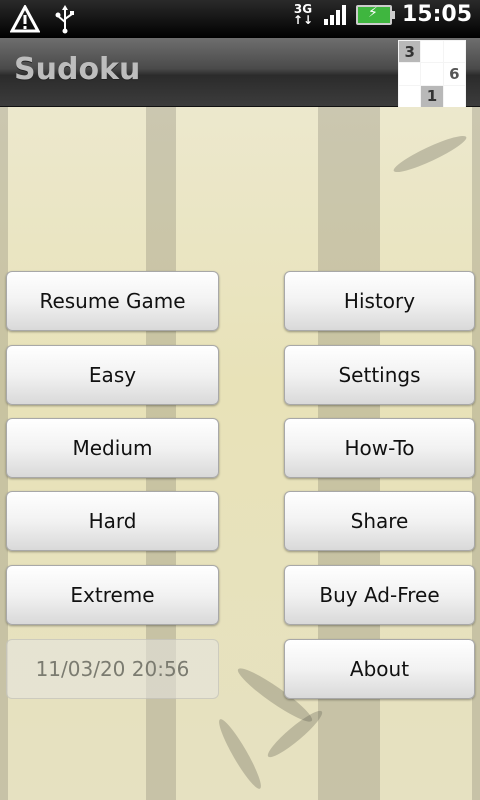  What do you see at coordinates (112, 301) in the screenshot?
I see `resume-game-button: Resume Game` at bounding box center [112, 301].